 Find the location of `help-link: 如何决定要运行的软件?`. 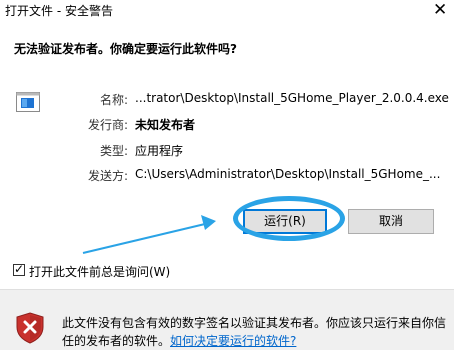

help-link: 如何决定要运行的软件? is located at coordinates (233, 341).